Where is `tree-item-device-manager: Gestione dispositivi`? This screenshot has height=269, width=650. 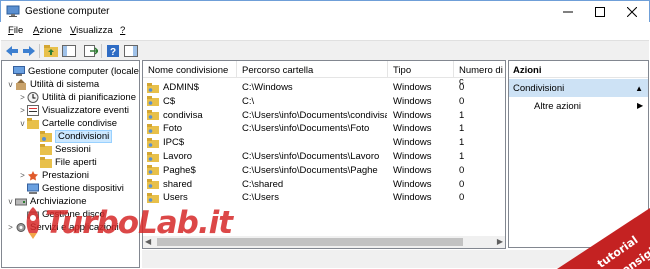
tree-item-device-manager: Gestione dispositivi is located at coordinates (71, 188).